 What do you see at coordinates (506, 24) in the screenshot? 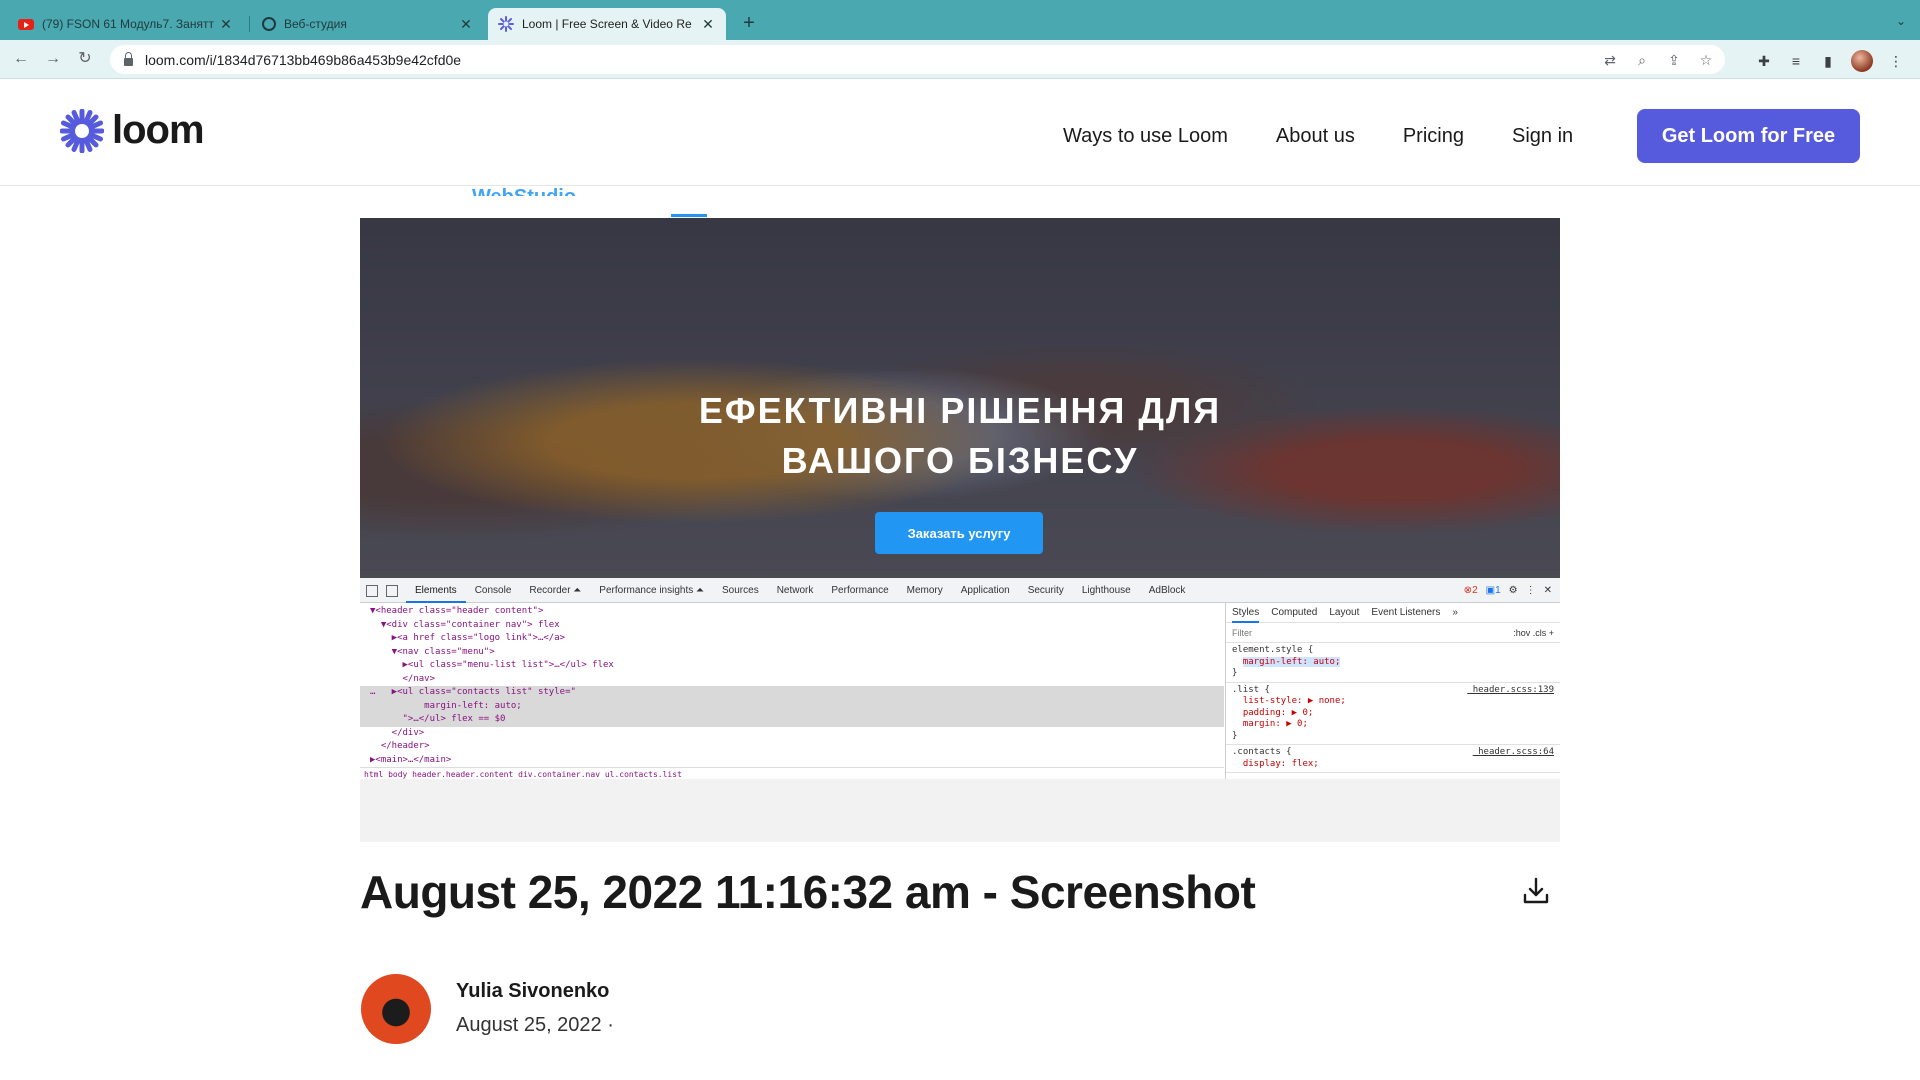
I see `loom-icon` at bounding box center [506, 24].